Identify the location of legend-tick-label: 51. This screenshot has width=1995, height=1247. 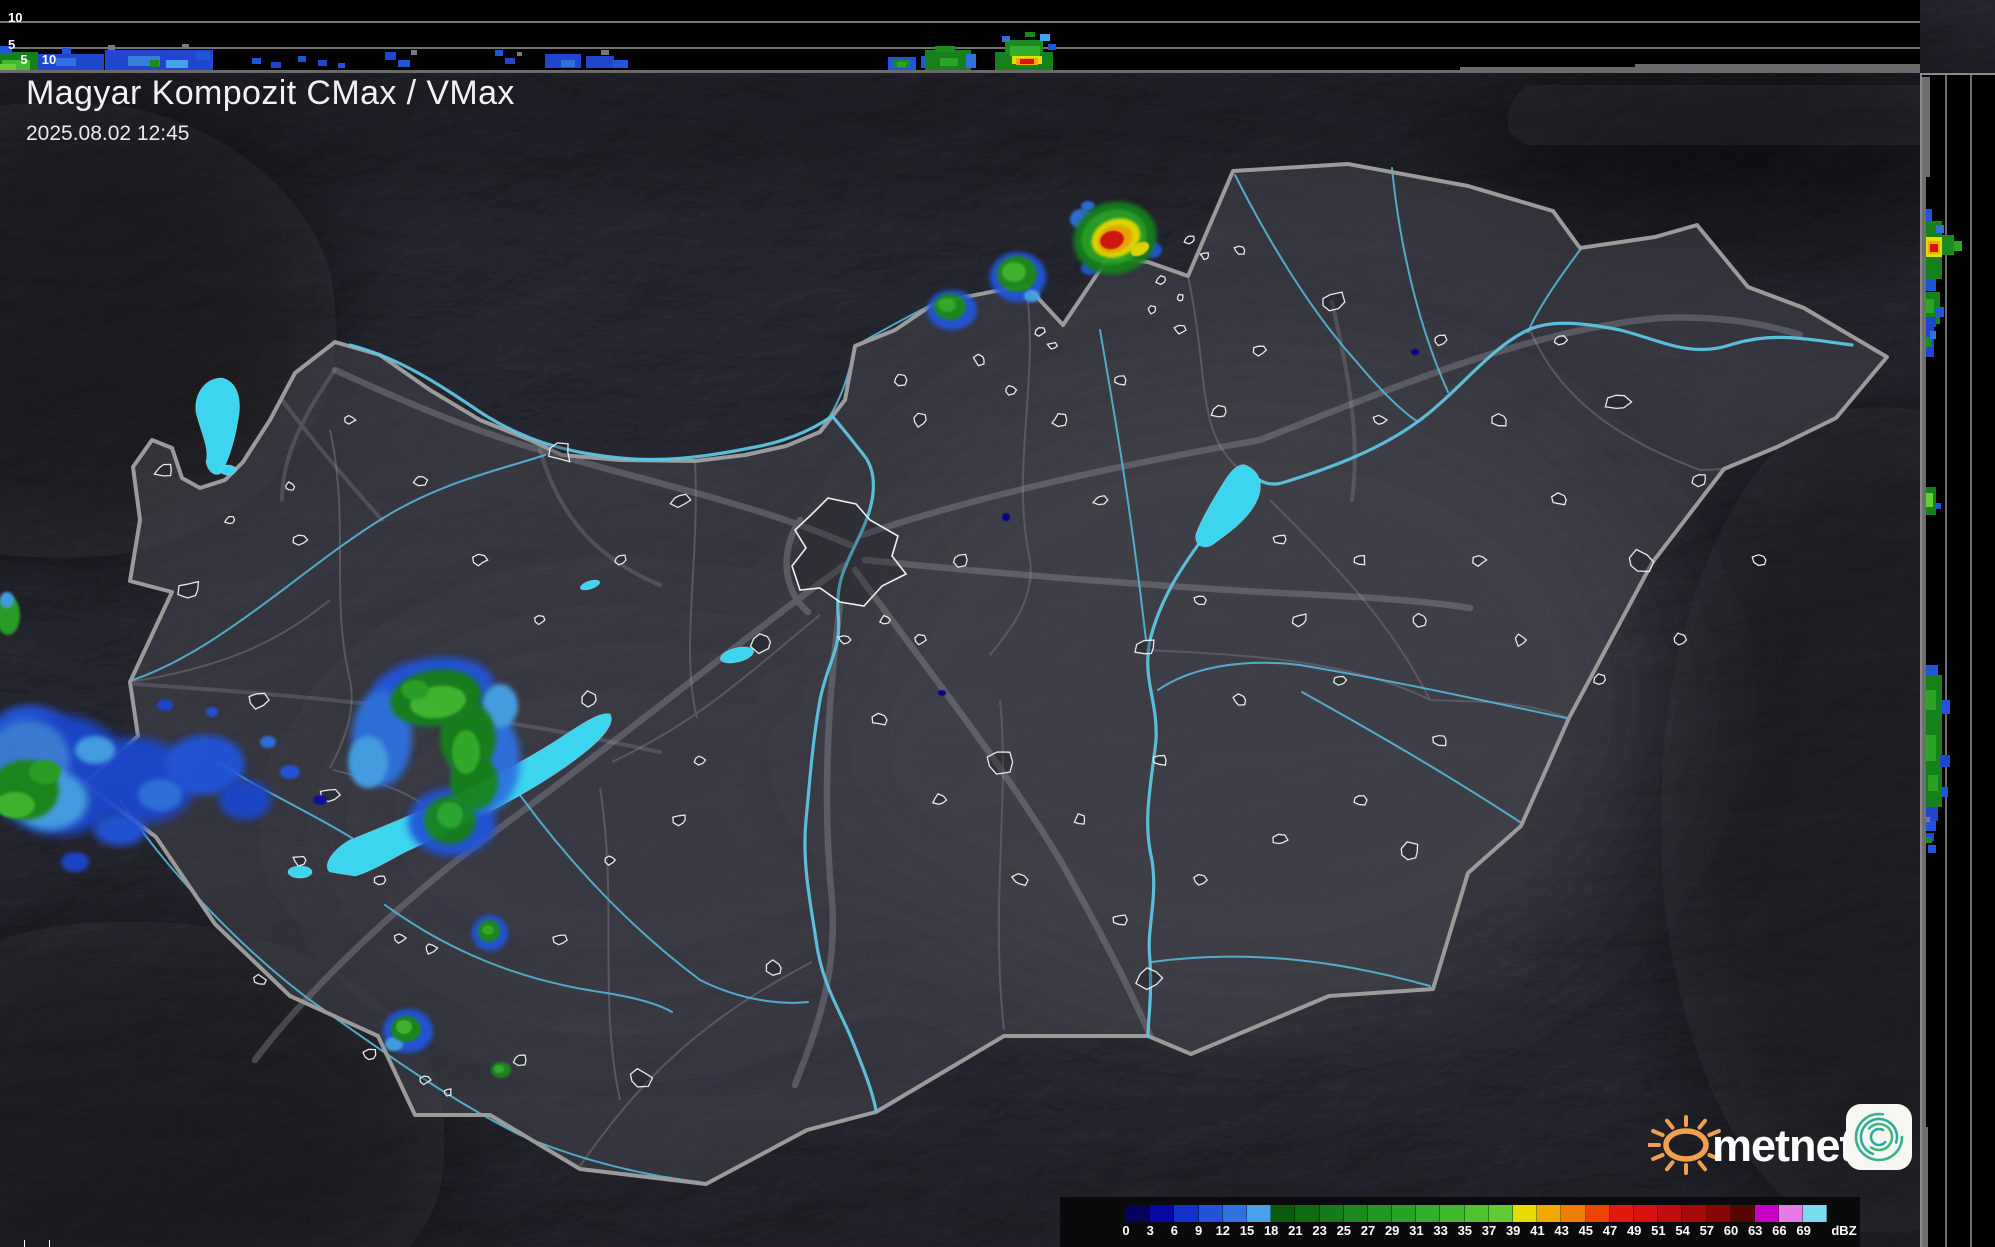
(1658, 1230).